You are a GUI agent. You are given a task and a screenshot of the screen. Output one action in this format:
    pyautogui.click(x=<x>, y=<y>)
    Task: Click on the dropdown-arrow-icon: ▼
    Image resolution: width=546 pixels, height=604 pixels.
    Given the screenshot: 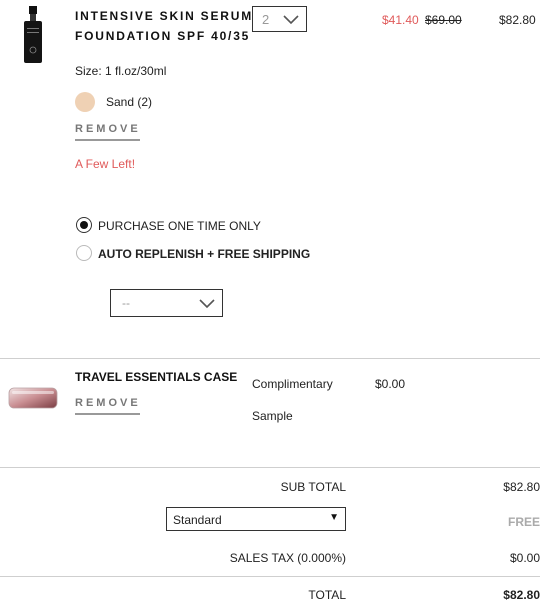 What is the action you would take?
    pyautogui.click(x=334, y=517)
    